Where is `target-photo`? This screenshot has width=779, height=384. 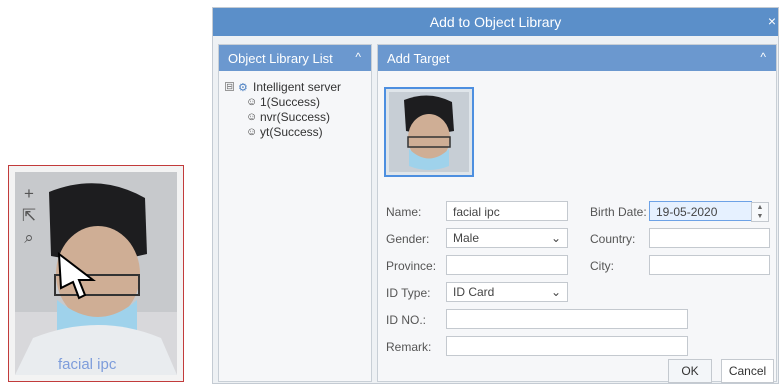 target-photo is located at coordinates (429, 132).